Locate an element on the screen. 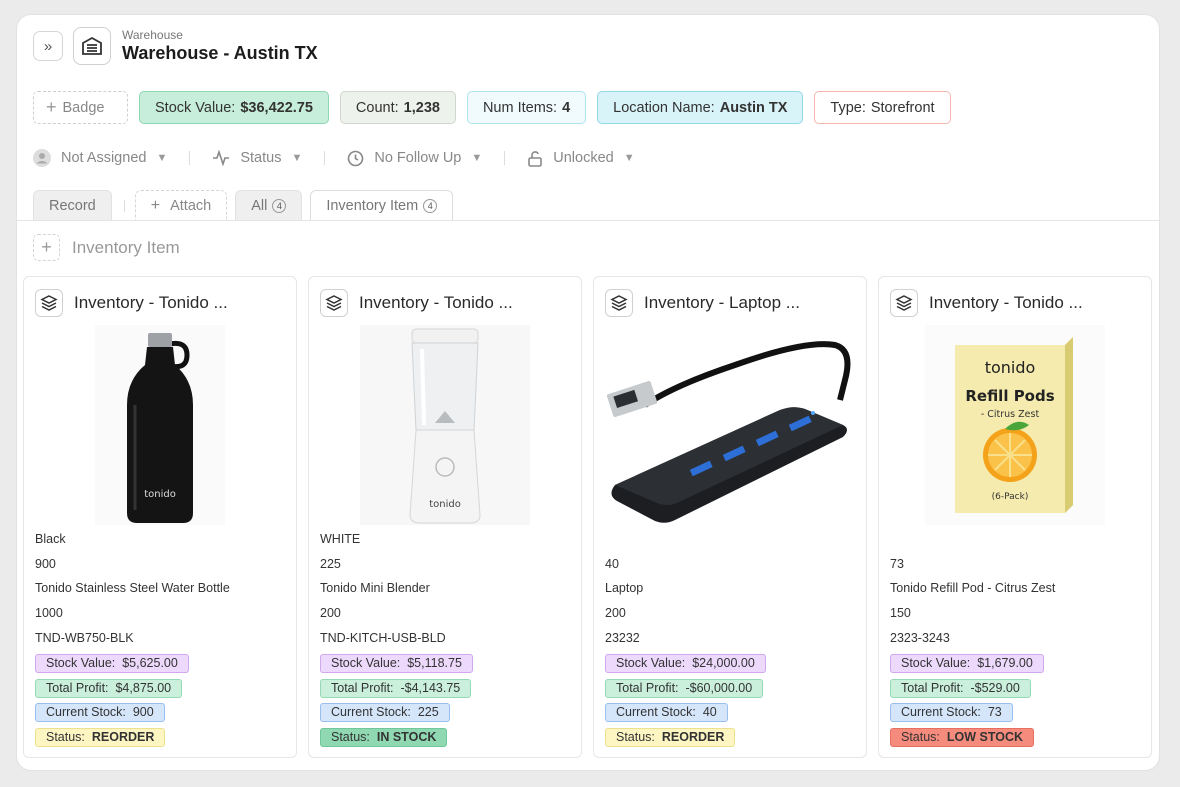 The width and height of the screenshot is (1180, 787). tab-label: Attach is located at coordinates (191, 205).